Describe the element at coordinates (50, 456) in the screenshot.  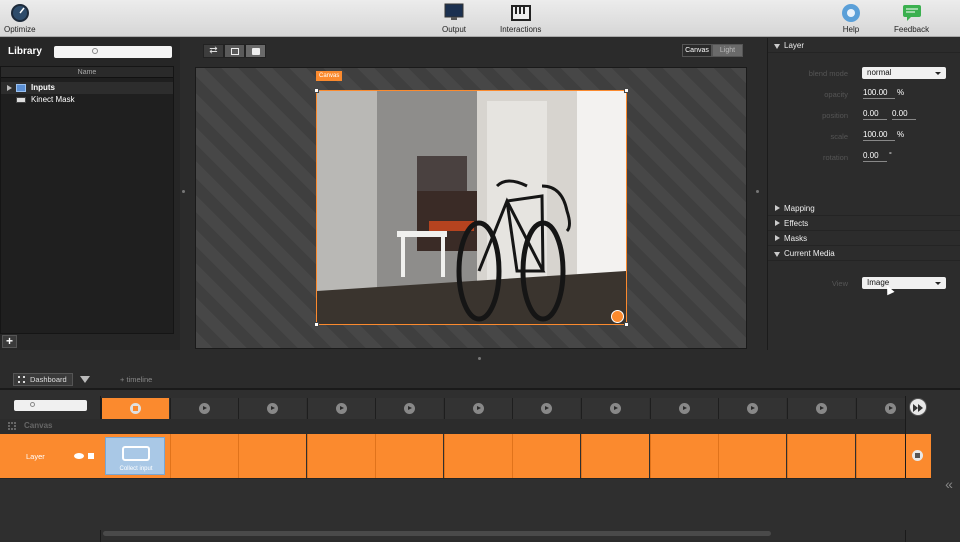
I see `layer-row: Layer` at that location.